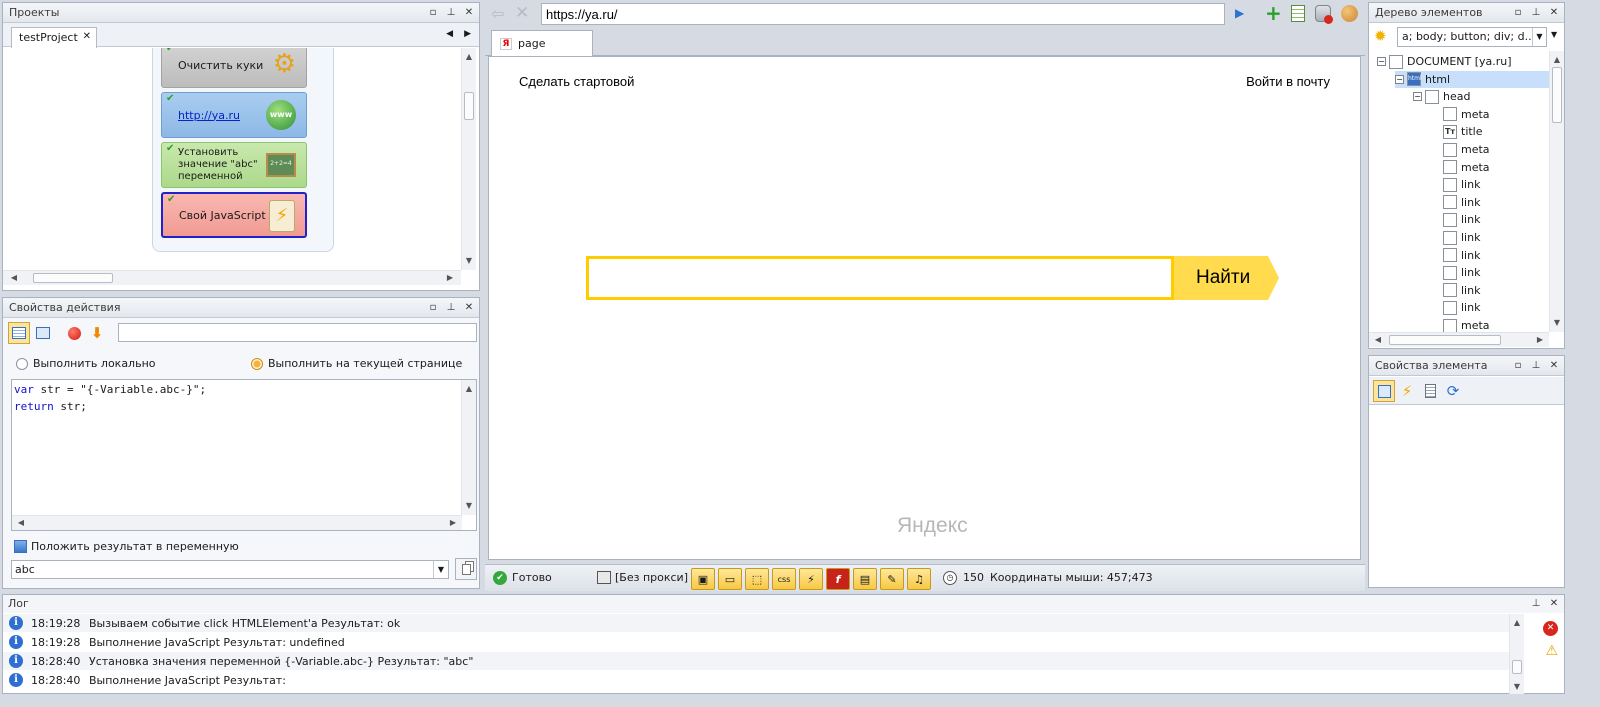  What do you see at coordinates (1551, 651) in the screenshot?
I see `warning-icon: ⚠` at bounding box center [1551, 651].